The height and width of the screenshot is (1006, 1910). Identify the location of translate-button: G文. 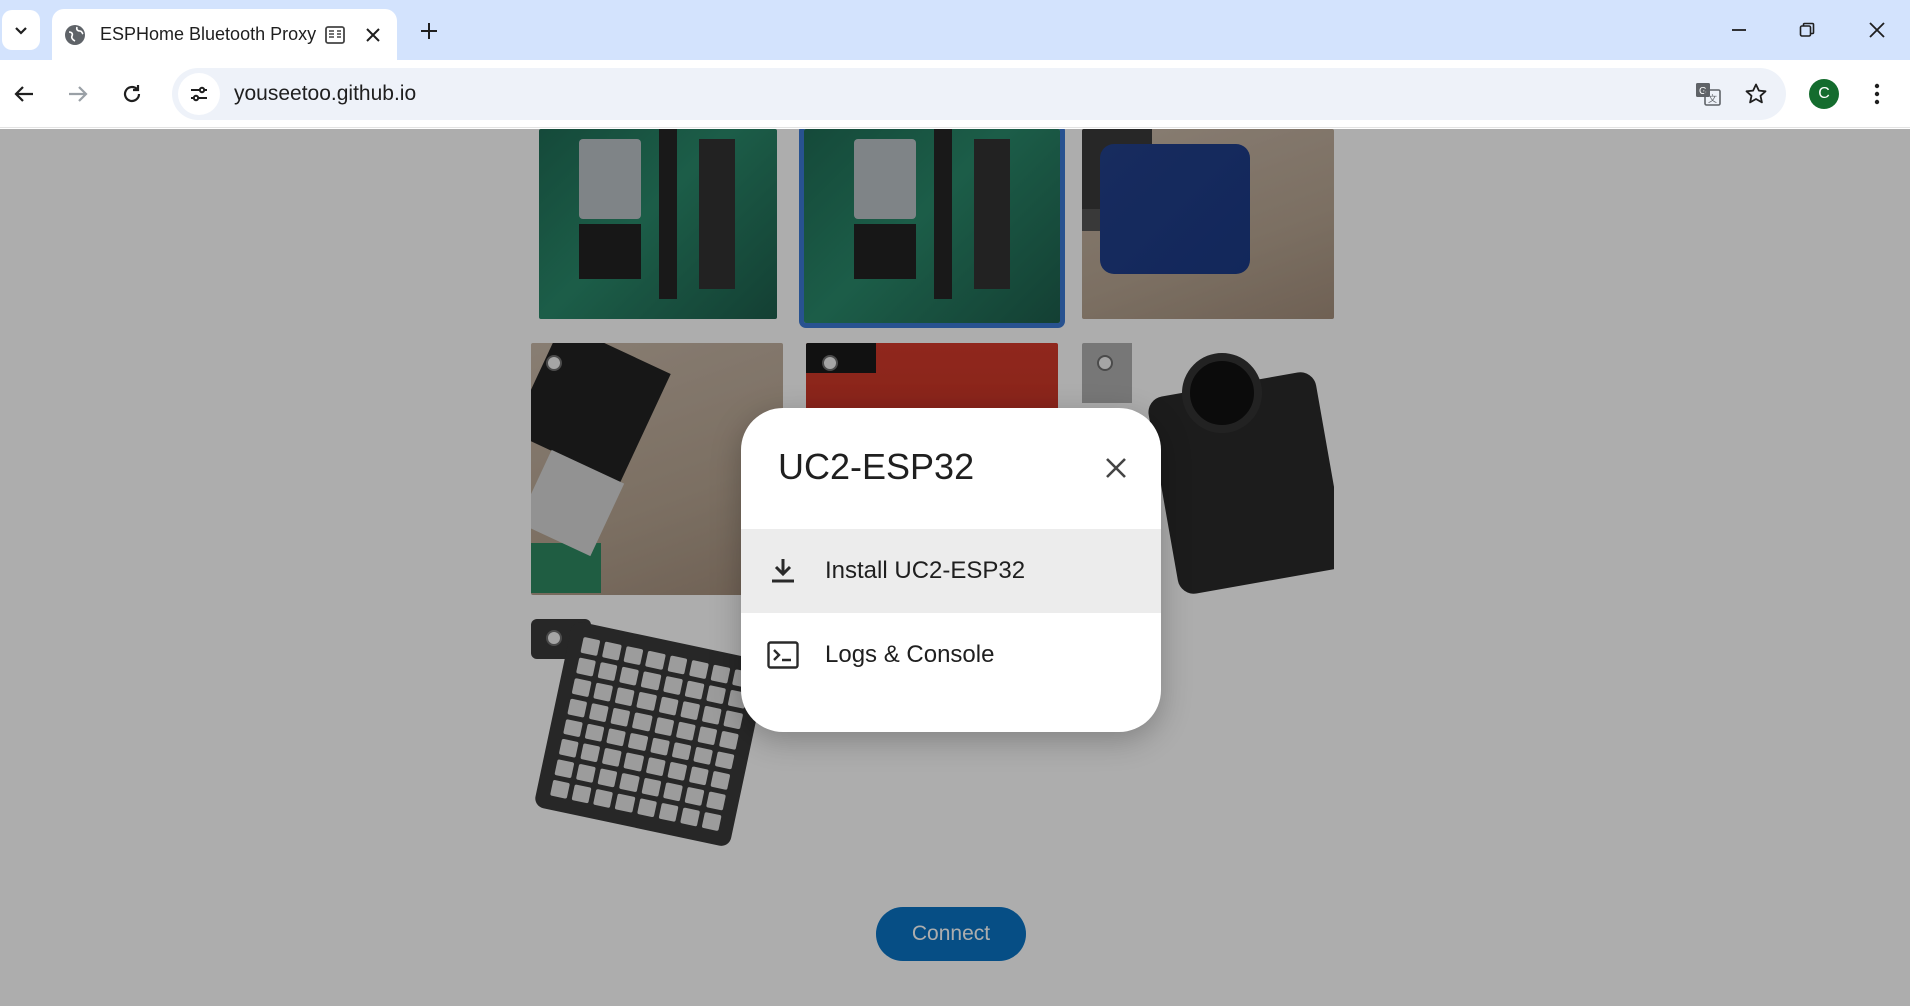
(1708, 94).